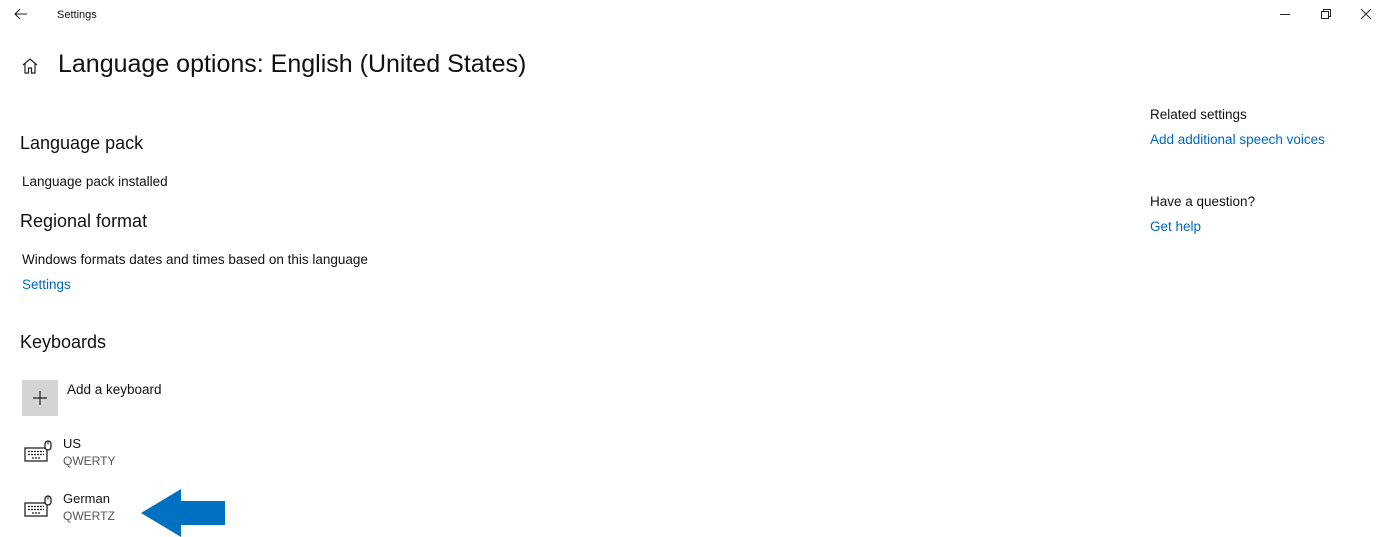  I want to click on keyboards-heading: Keyboards, so click(63, 342).